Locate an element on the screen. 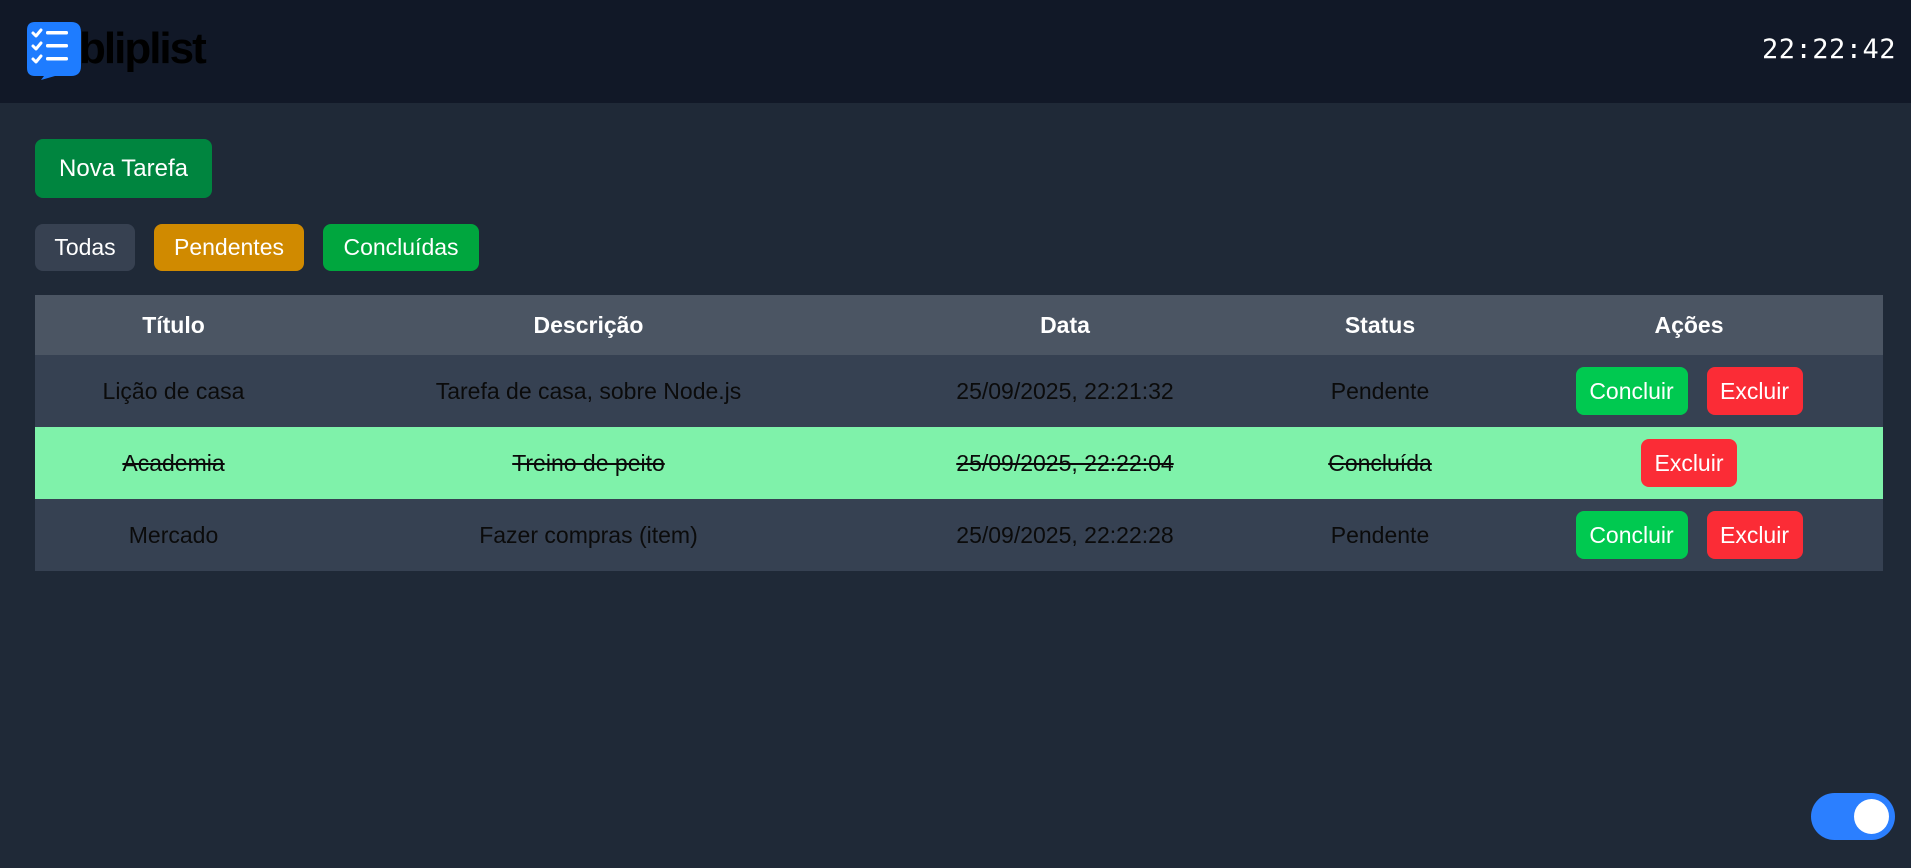  task-description: Fazer compras (item) is located at coordinates (588, 535).